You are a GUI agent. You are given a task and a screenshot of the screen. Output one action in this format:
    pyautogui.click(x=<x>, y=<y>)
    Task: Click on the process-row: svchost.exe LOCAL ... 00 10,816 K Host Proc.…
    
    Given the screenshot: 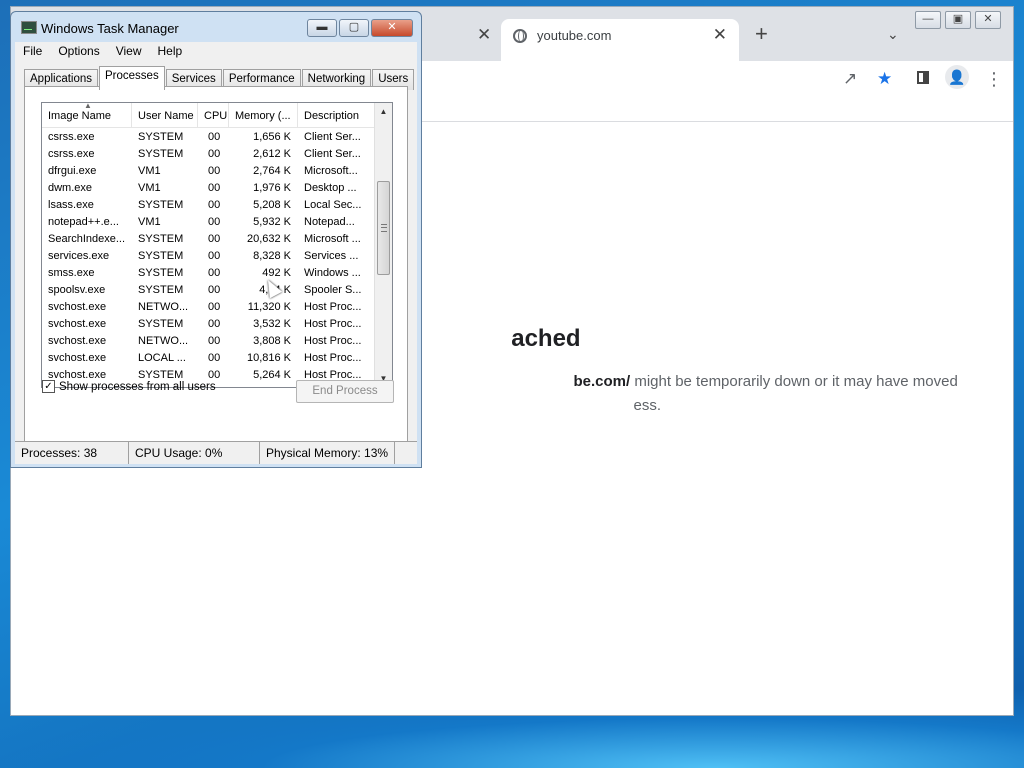 What is the action you would take?
    pyautogui.click(x=209, y=358)
    